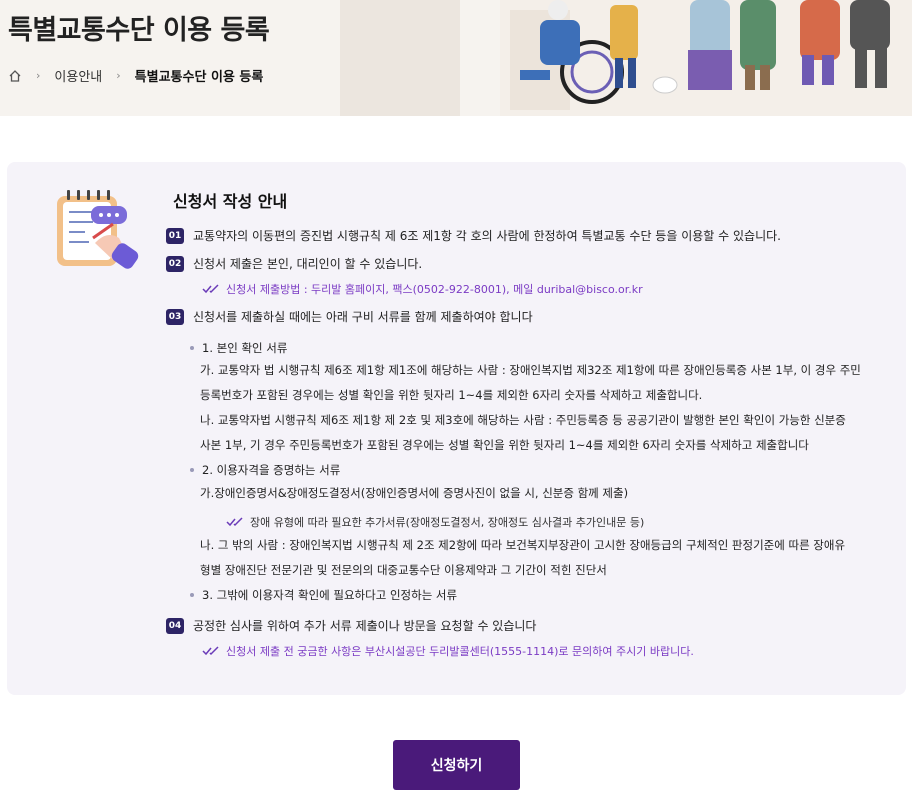 Image resolution: width=912 pixels, height=808 pixels. Describe the element at coordinates (175, 316) in the screenshot. I see `number-badge: 03` at that location.